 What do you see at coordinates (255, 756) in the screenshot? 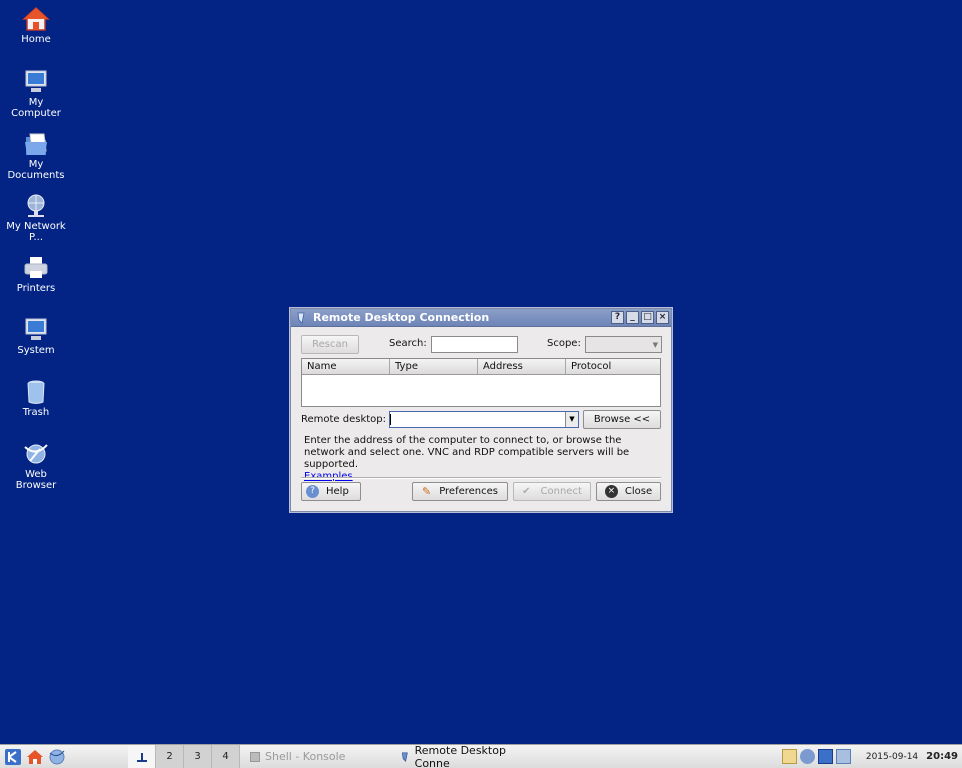
I see `terminal-icon` at bounding box center [255, 756].